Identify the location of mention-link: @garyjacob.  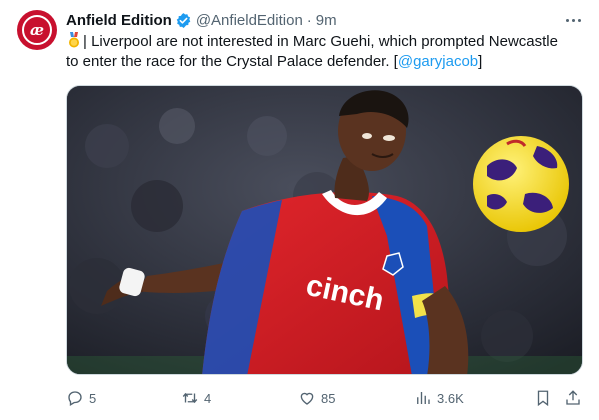
(438, 61).